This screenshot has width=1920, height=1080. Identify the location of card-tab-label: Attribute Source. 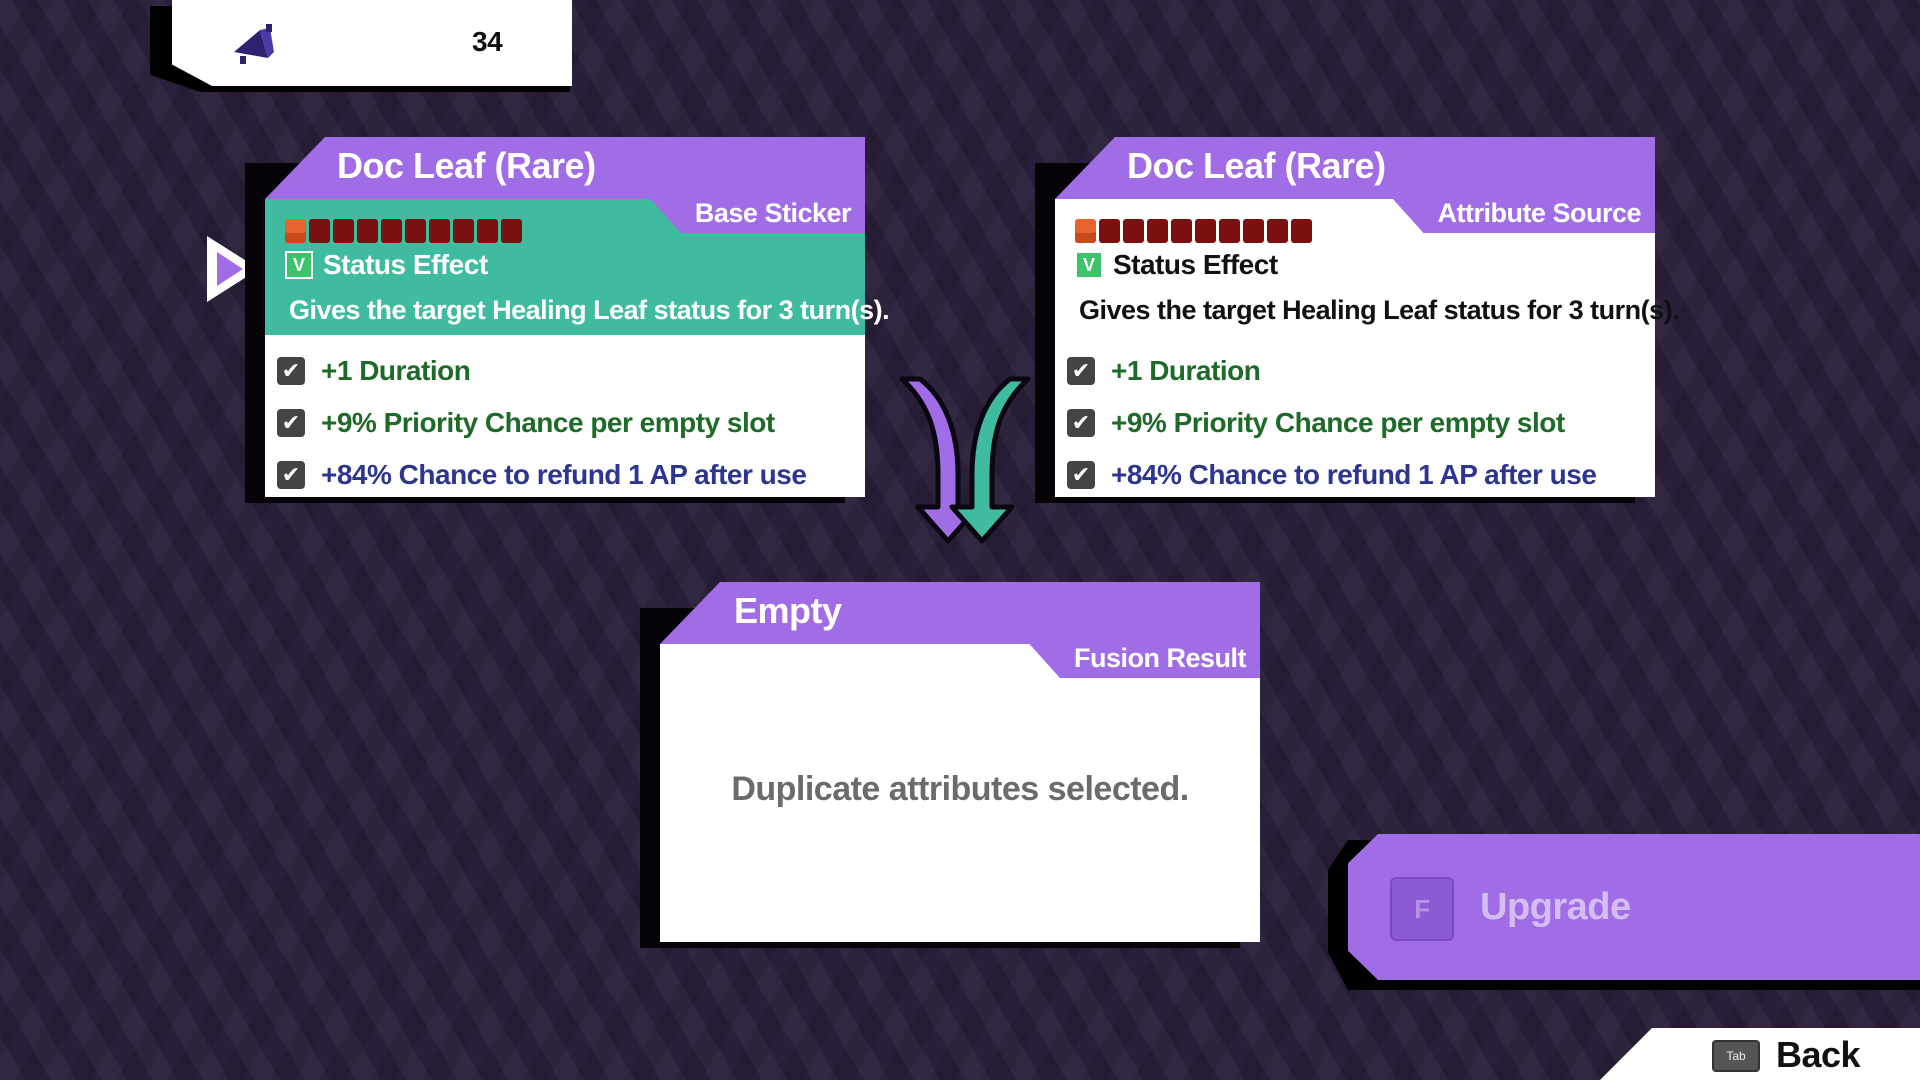
(1539, 213).